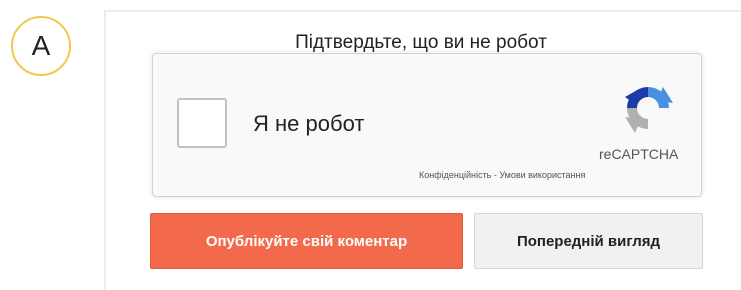 The image size is (741, 290). What do you see at coordinates (588, 241) in the screenshot?
I see `preview-button: Попередній вигляд` at bounding box center [588, 241].